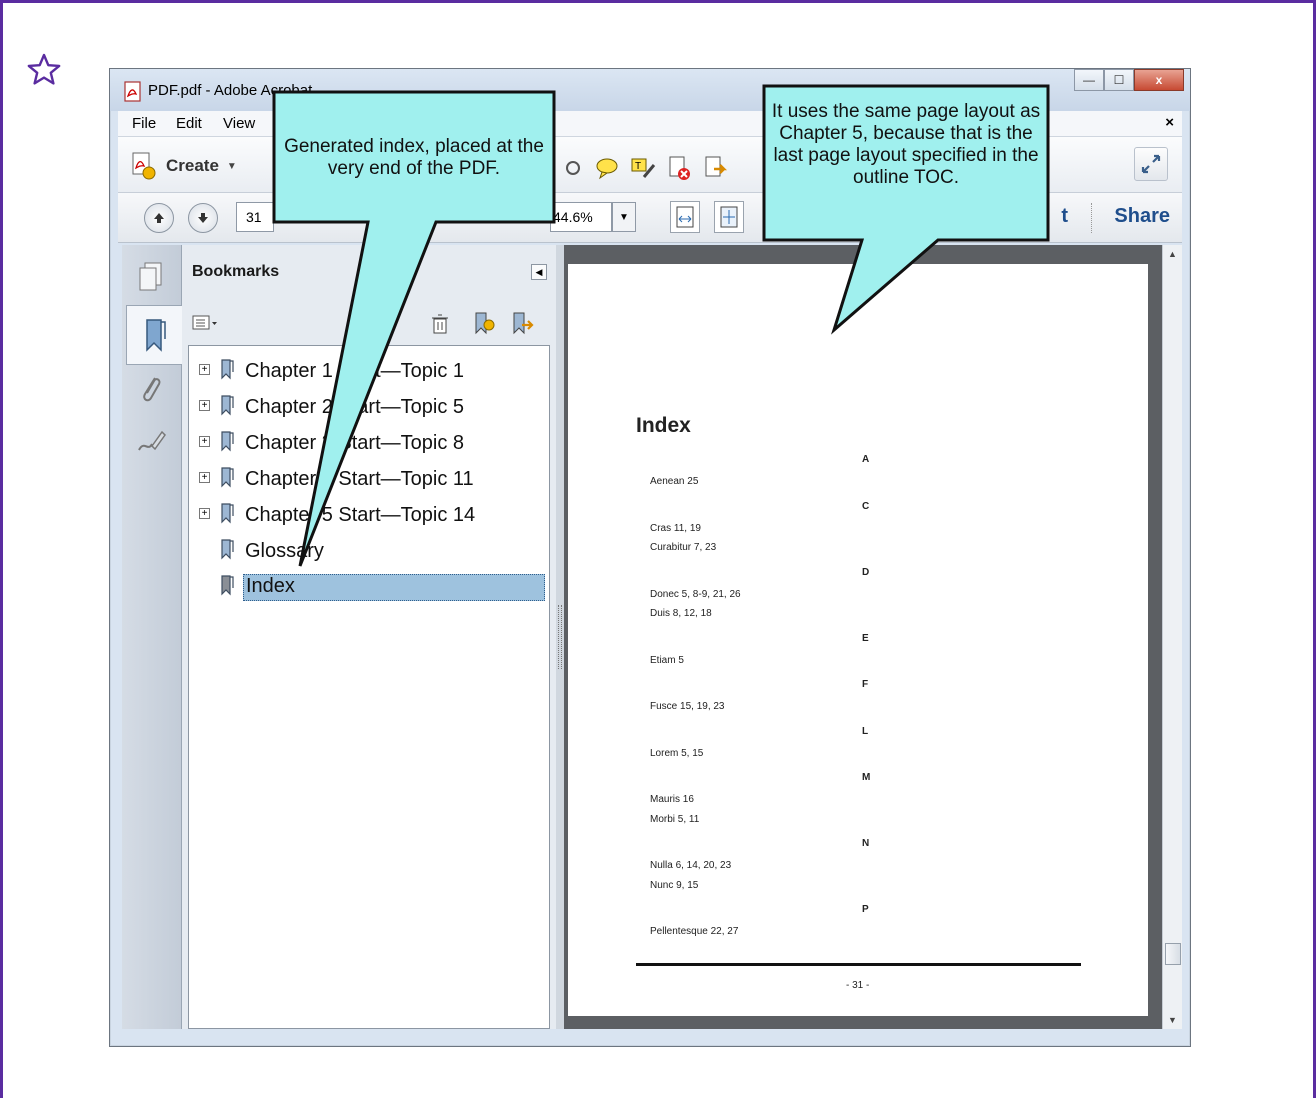 The image size is (1316, 1098). Describe the element at coordinates (484, 323) in the screenshot. I see `new-bookmark-icon` at that location.